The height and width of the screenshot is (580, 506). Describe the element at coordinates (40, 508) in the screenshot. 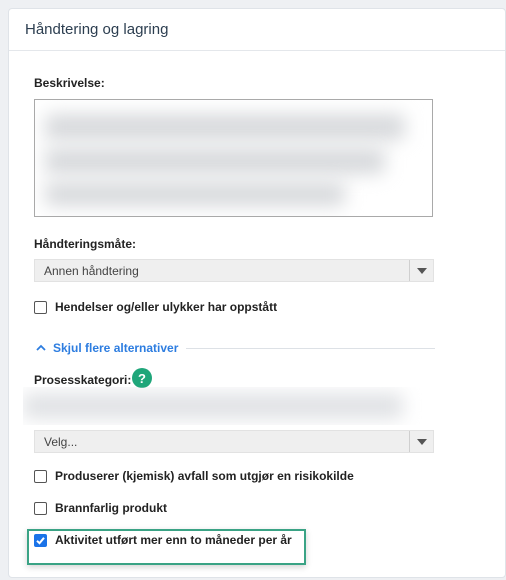

I see `flammable-checkbox` at that location.